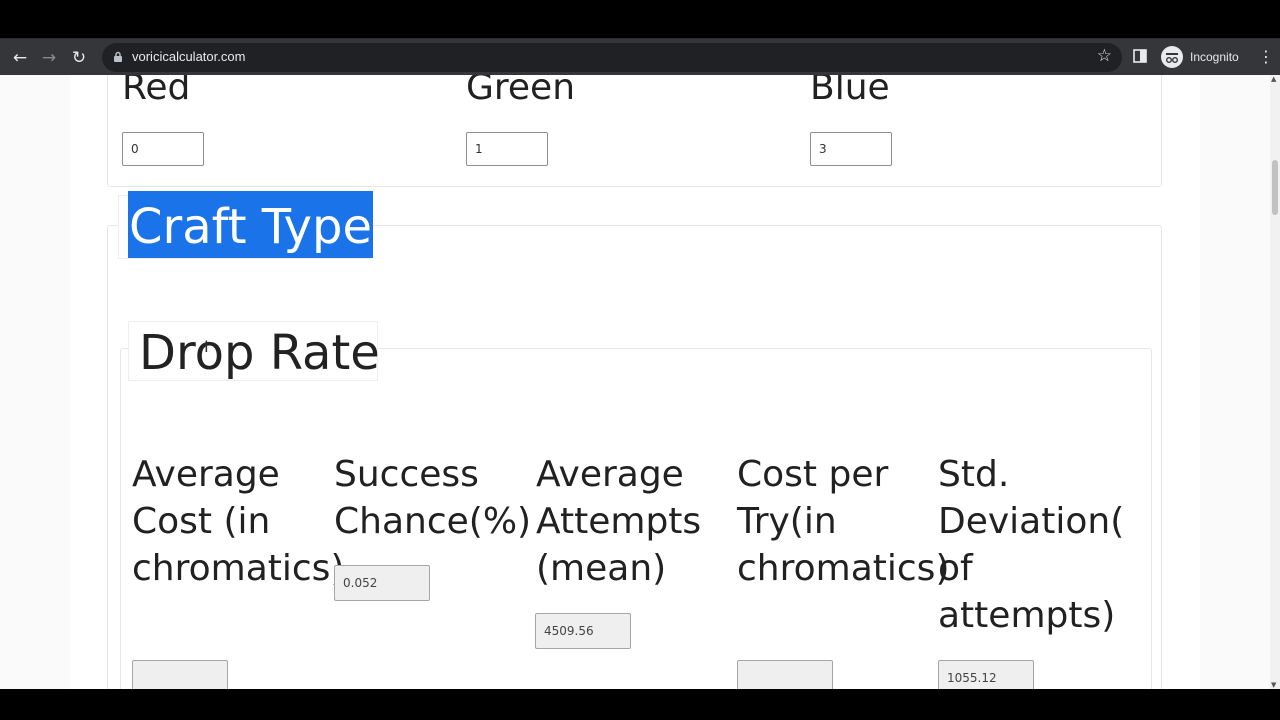 The image size is (1280, 720). Describe the element at coordinates (619, 521) in the screenshot. I see `average-attempts-label: Average Attempts (mean)` at that location.